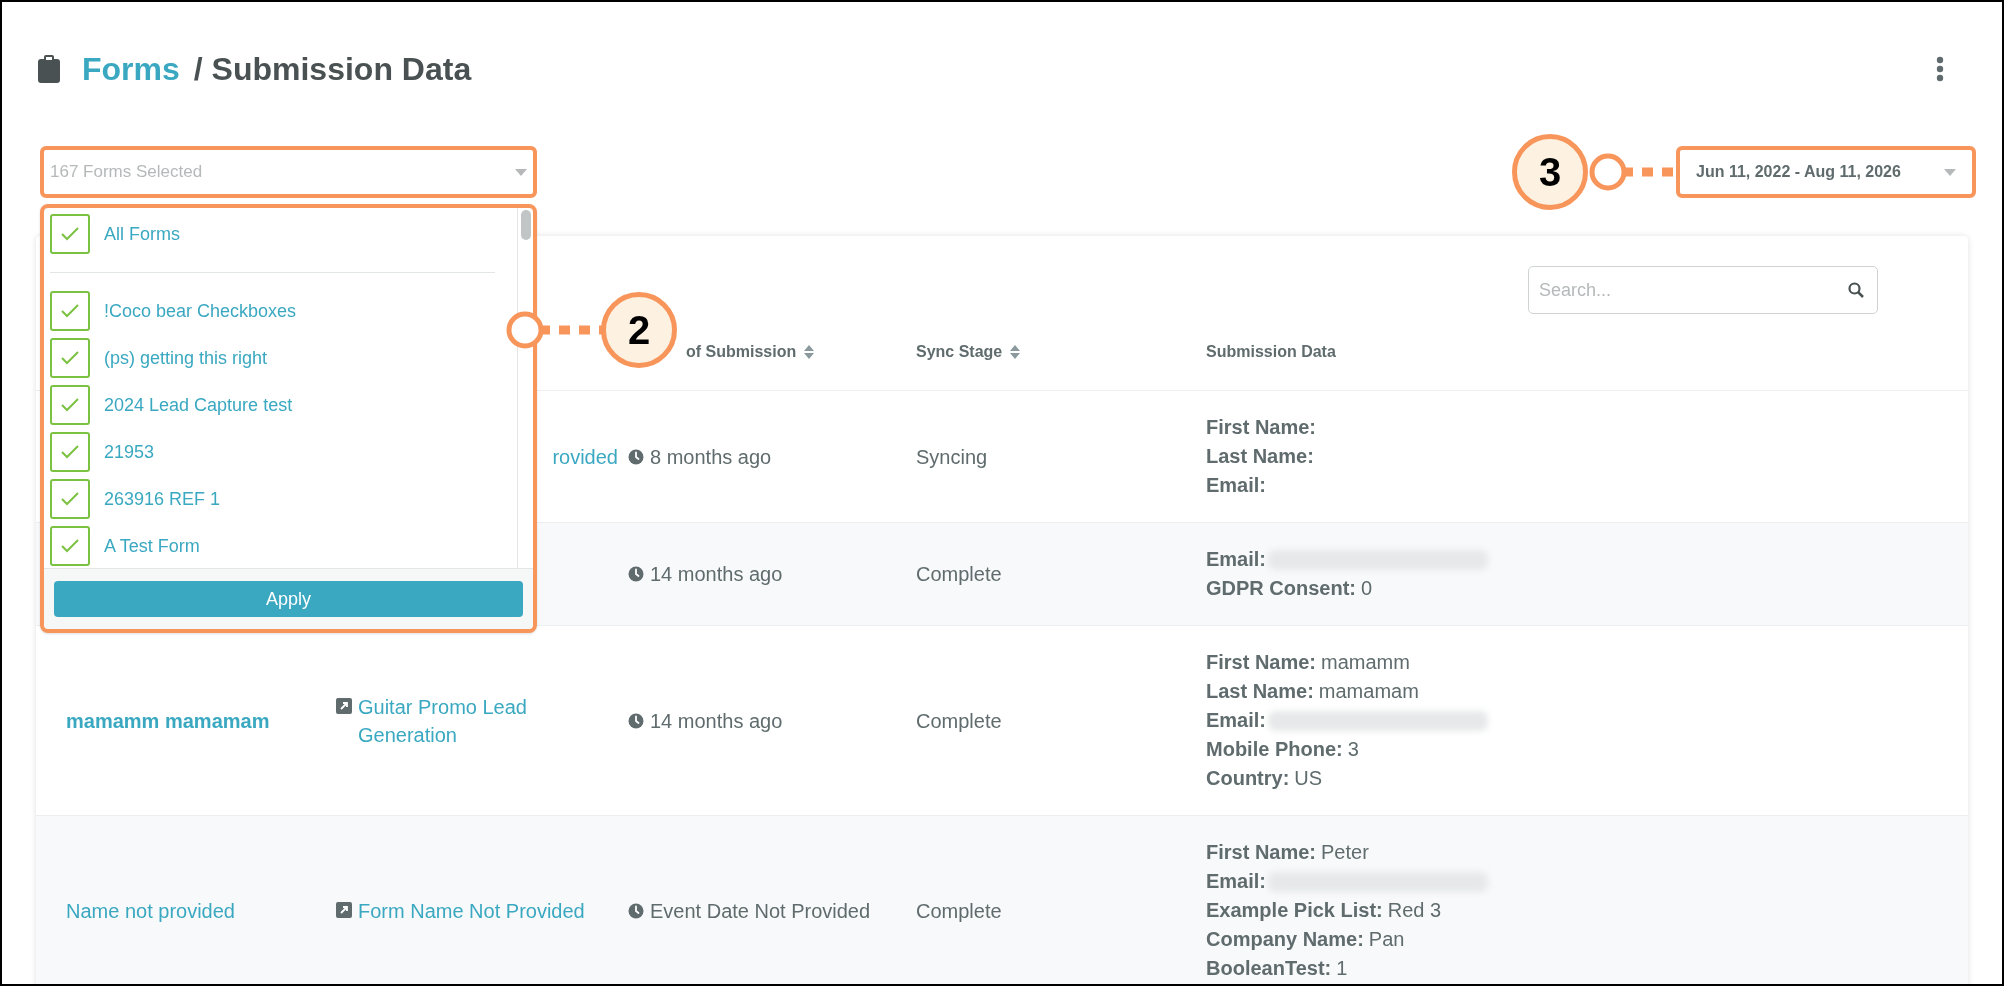  What do you see at coordinates (1285, 939) in the screenshot?
I see `field-label: Company Name:` at bounding box center [1285, 939].